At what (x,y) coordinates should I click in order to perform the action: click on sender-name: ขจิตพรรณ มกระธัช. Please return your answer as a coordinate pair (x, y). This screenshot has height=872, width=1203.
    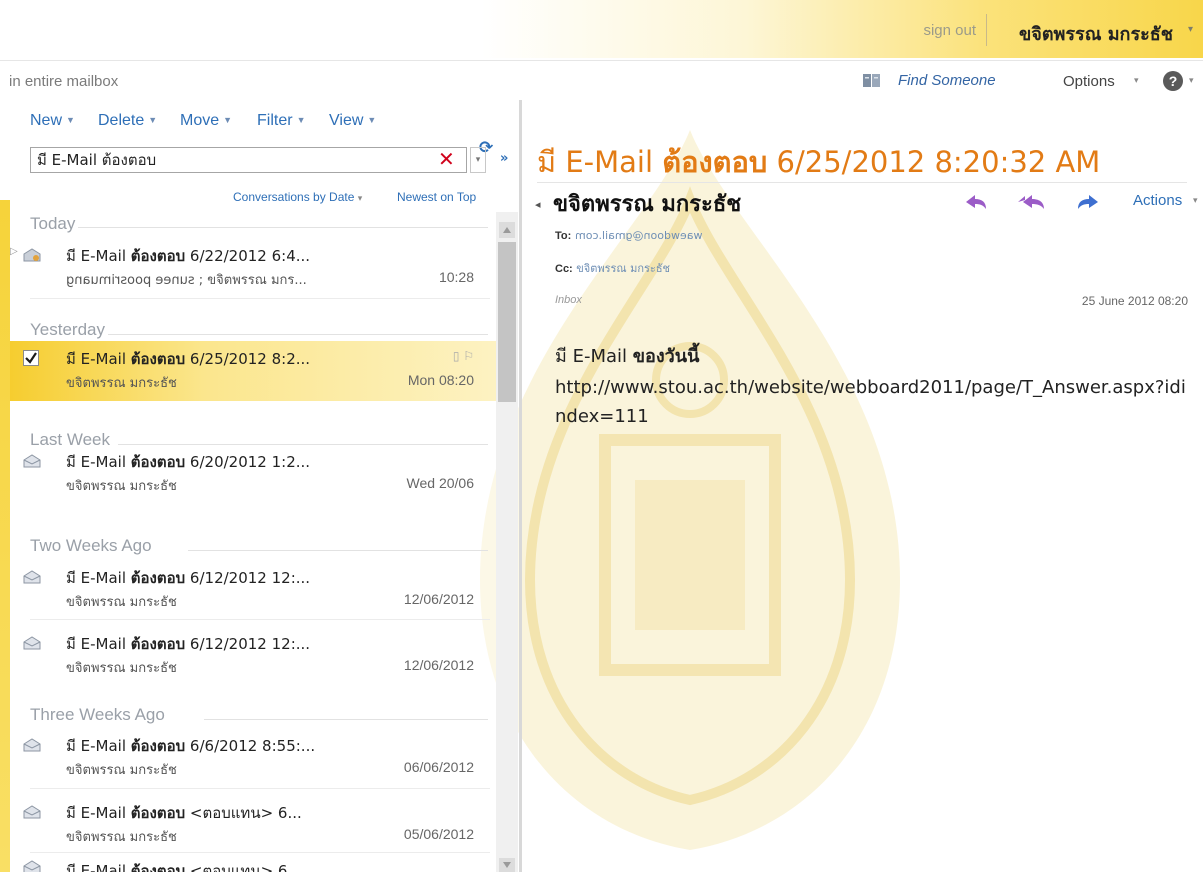
    Looking at the image, I should click on (647, 203).